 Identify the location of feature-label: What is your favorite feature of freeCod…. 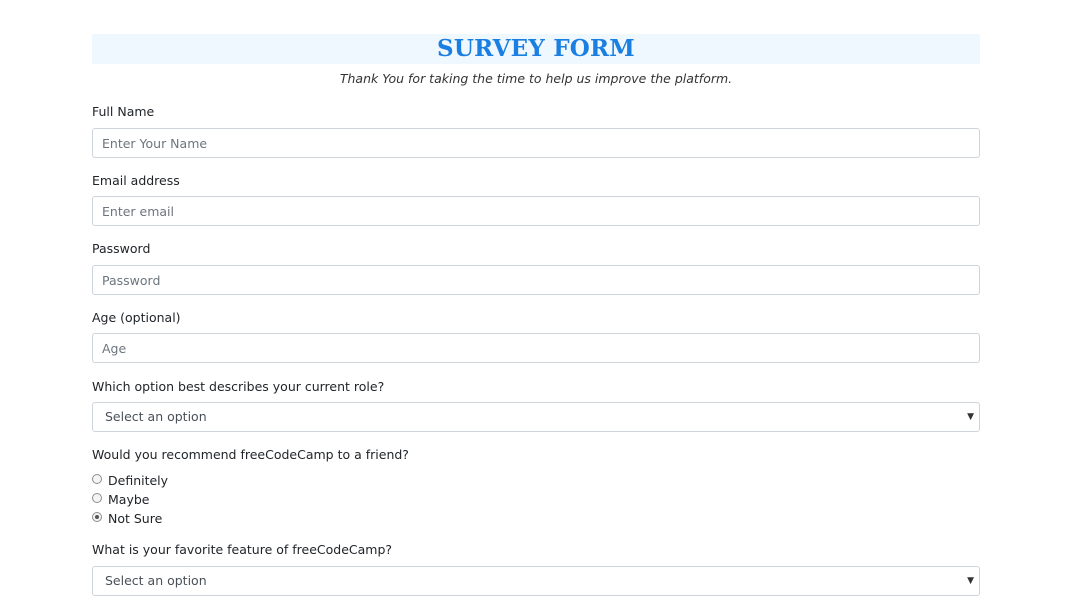
(242, 549).